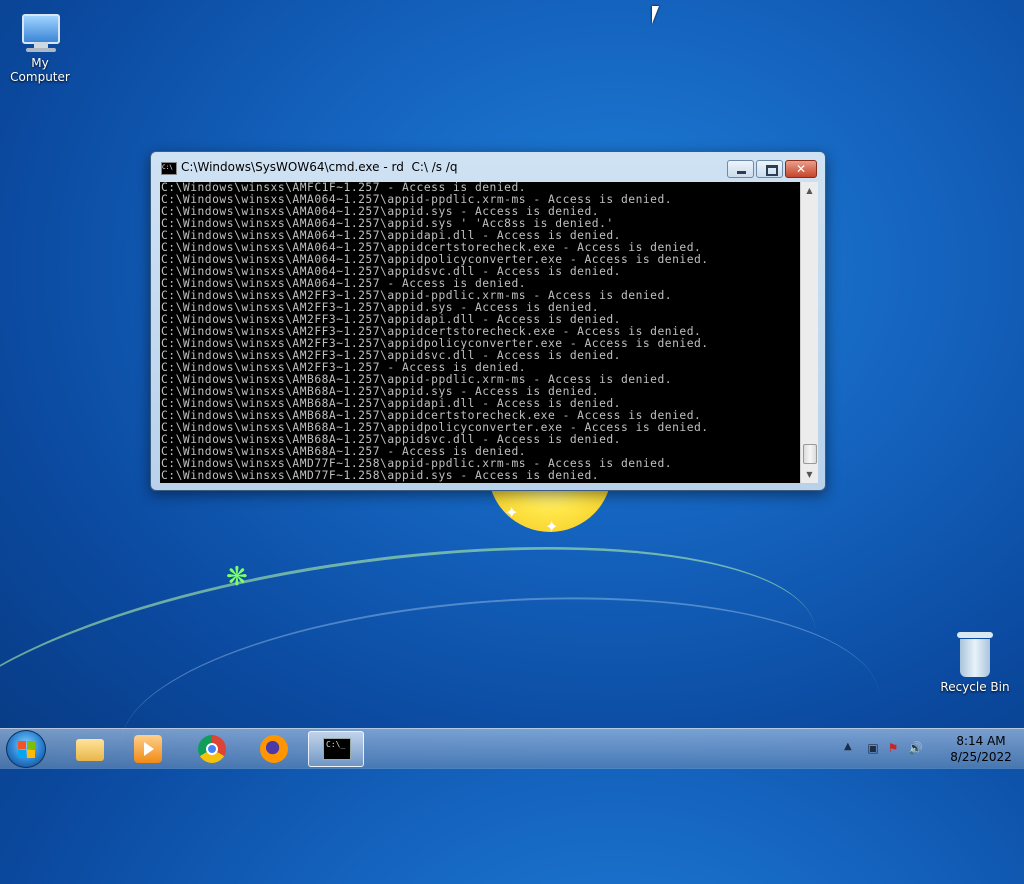 Image resolution: width=1024 pixels, height=884 pixels. I want to click on windows-logo-icon, so click(27, 750).